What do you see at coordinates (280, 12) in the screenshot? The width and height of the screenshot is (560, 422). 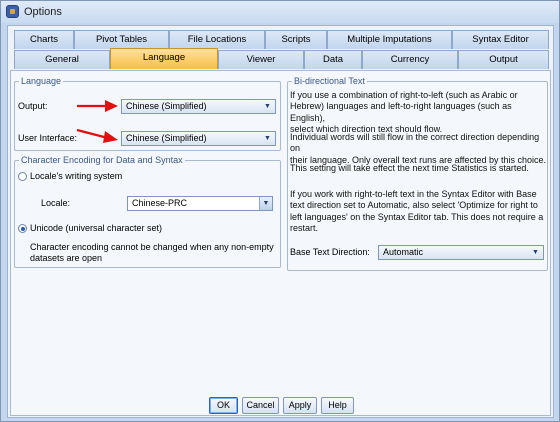 I see `title-bar: Options` at bounding box center [280, 12].